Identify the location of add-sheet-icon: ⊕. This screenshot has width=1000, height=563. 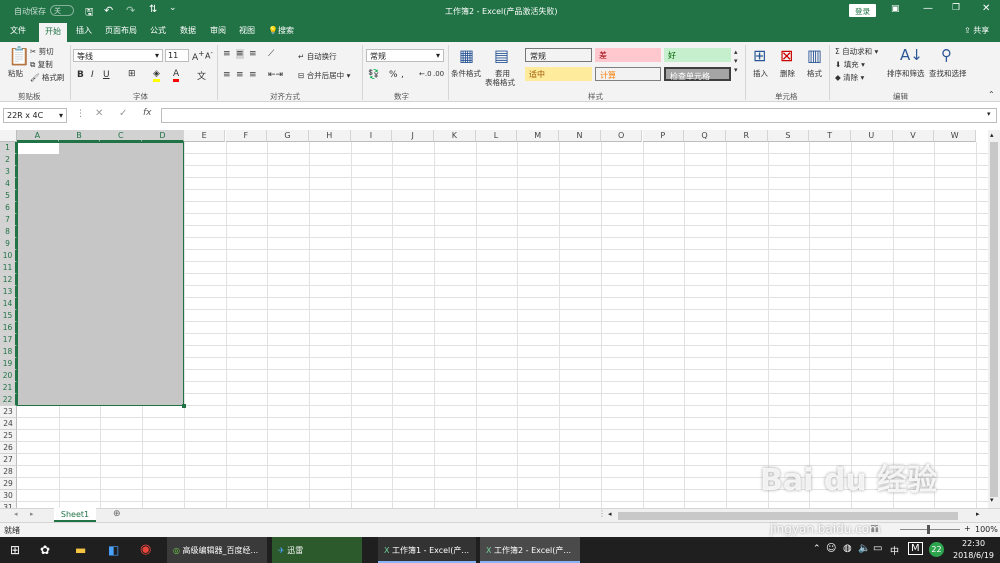
(117, 514).